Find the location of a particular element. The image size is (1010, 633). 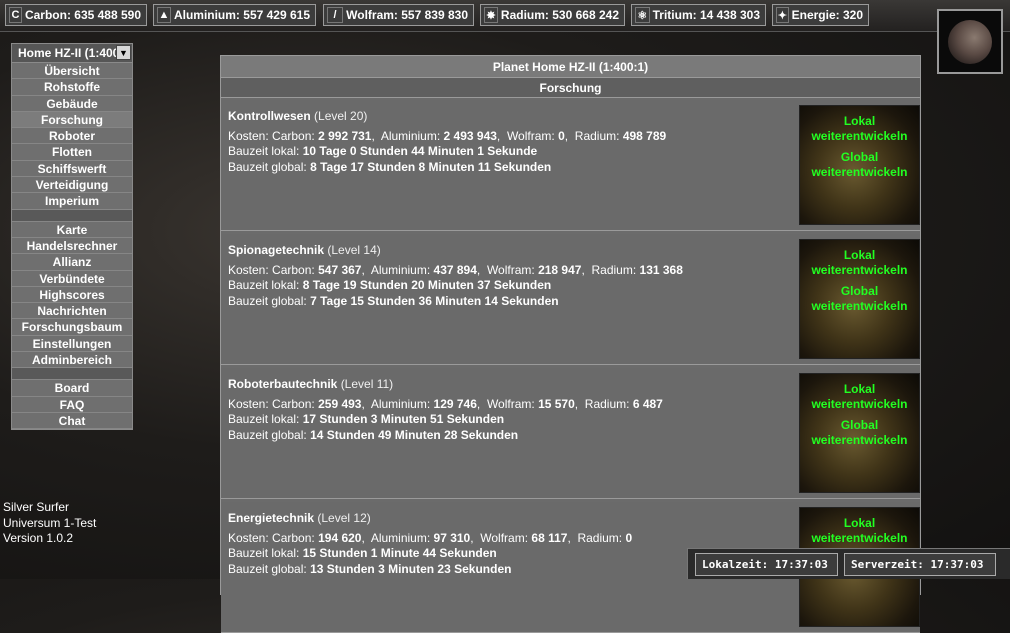

sidebar-item-verteidigung: Verteidigung is located at coordinates (72, 185).